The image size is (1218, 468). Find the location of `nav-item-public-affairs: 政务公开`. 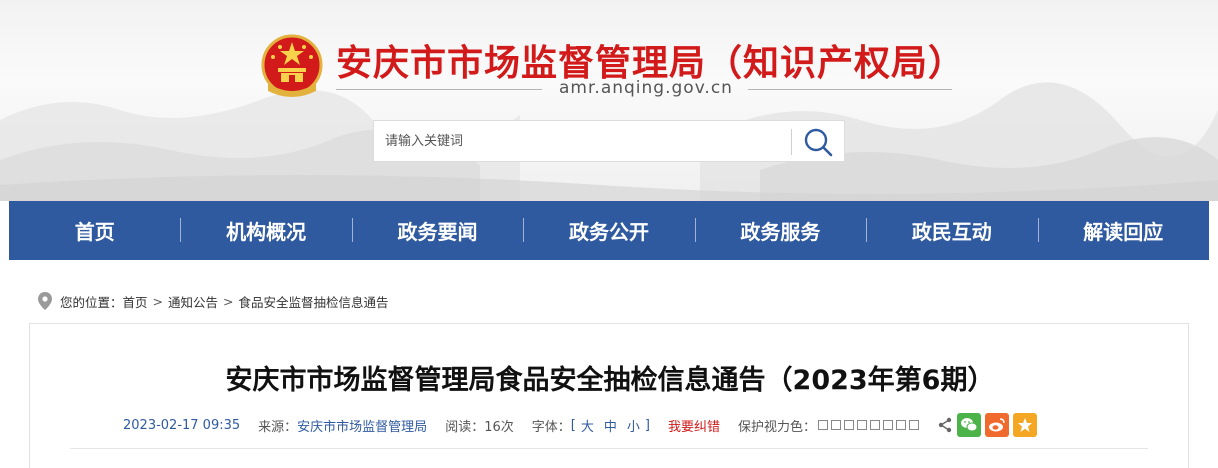

nav-item-public-affairs: 政务公开 is located at coordinates (608, 230).